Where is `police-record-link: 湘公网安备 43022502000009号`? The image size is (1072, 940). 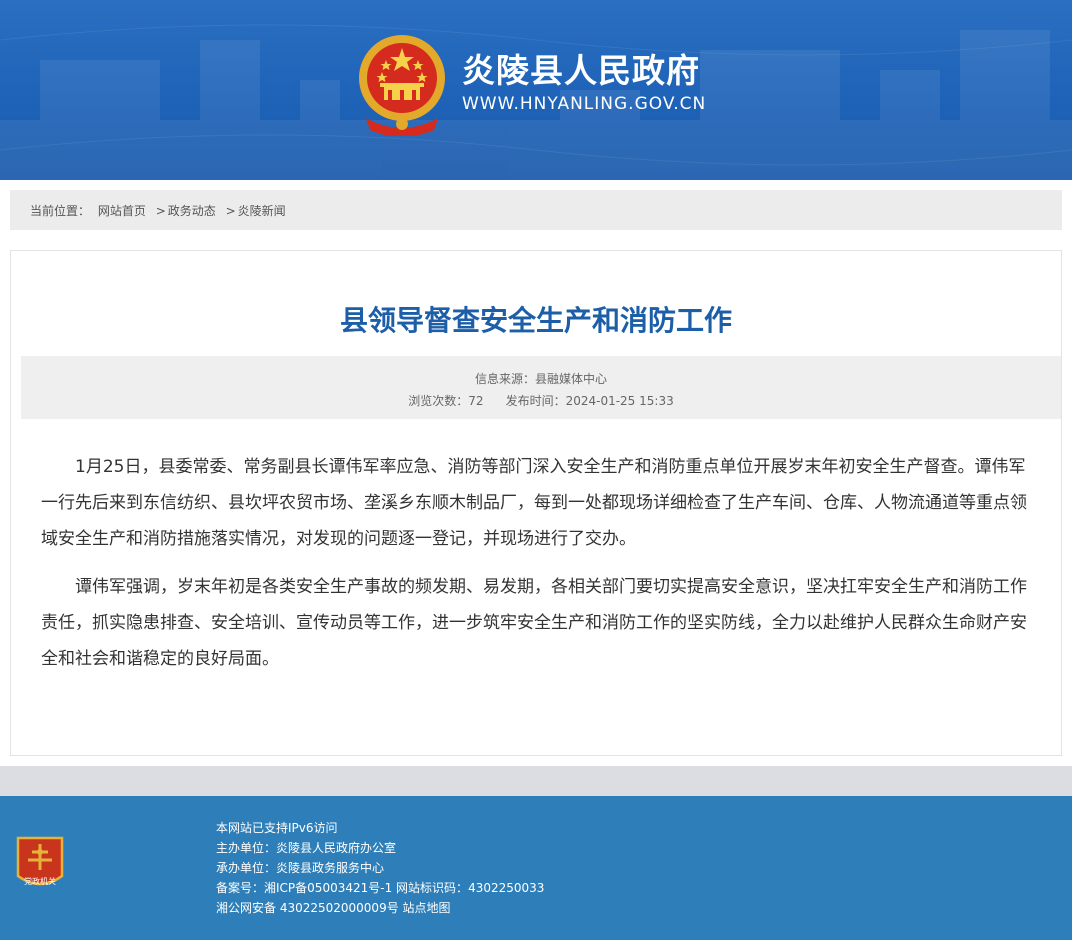 police-record-link: 湘公网安备 43022502000009号 is located at coordinates (307, 908).